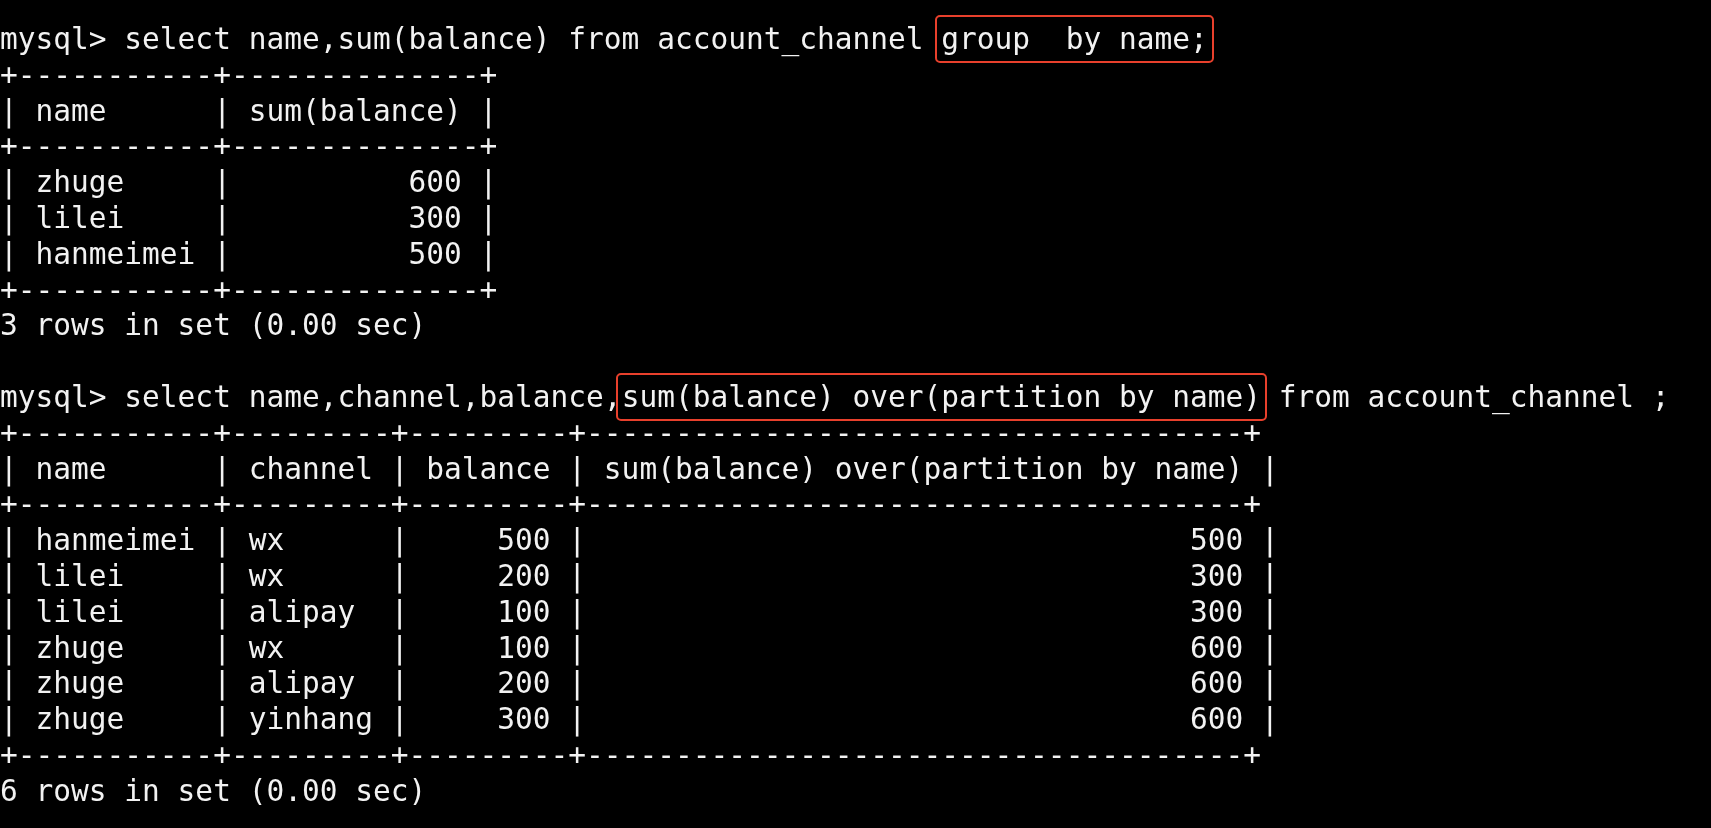  I want to click on terminal-text: mysql> select name,sum(balance) from account_channel, so click(462, 39).